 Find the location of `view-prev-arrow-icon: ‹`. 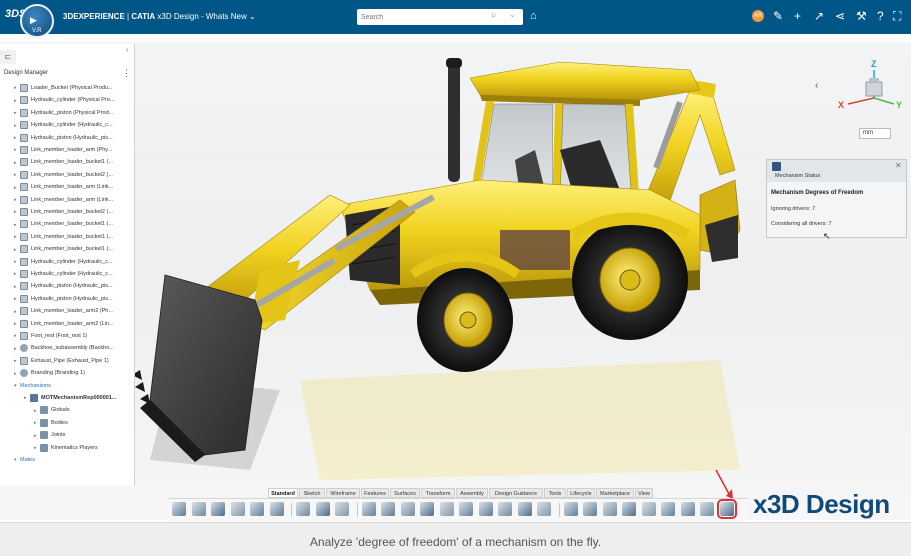

view-prev-arrow-icon: ‹ is located at coordinates (816, 85).